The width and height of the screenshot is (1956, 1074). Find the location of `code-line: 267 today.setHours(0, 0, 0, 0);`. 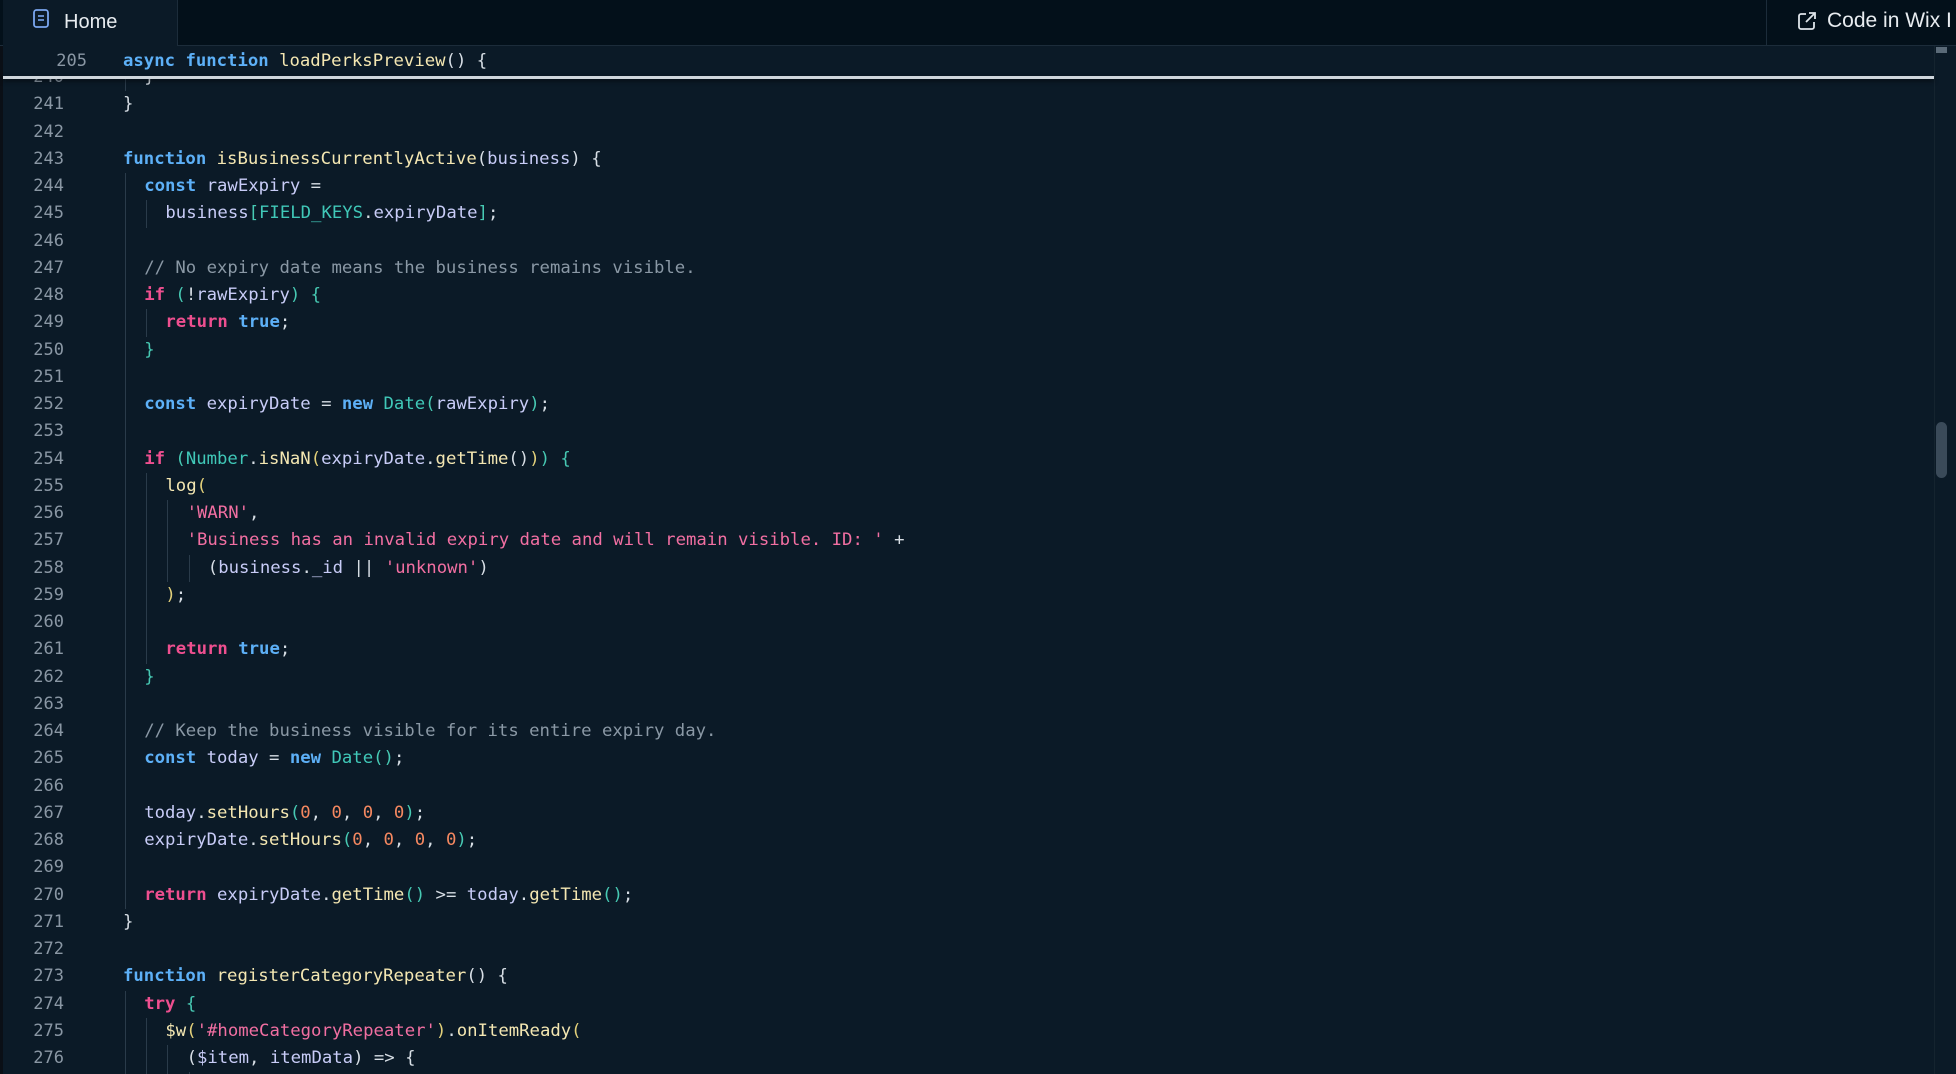

code-line: 267 today.setHours(0, 0, 0, 0); is located at coordinates (968, 813).